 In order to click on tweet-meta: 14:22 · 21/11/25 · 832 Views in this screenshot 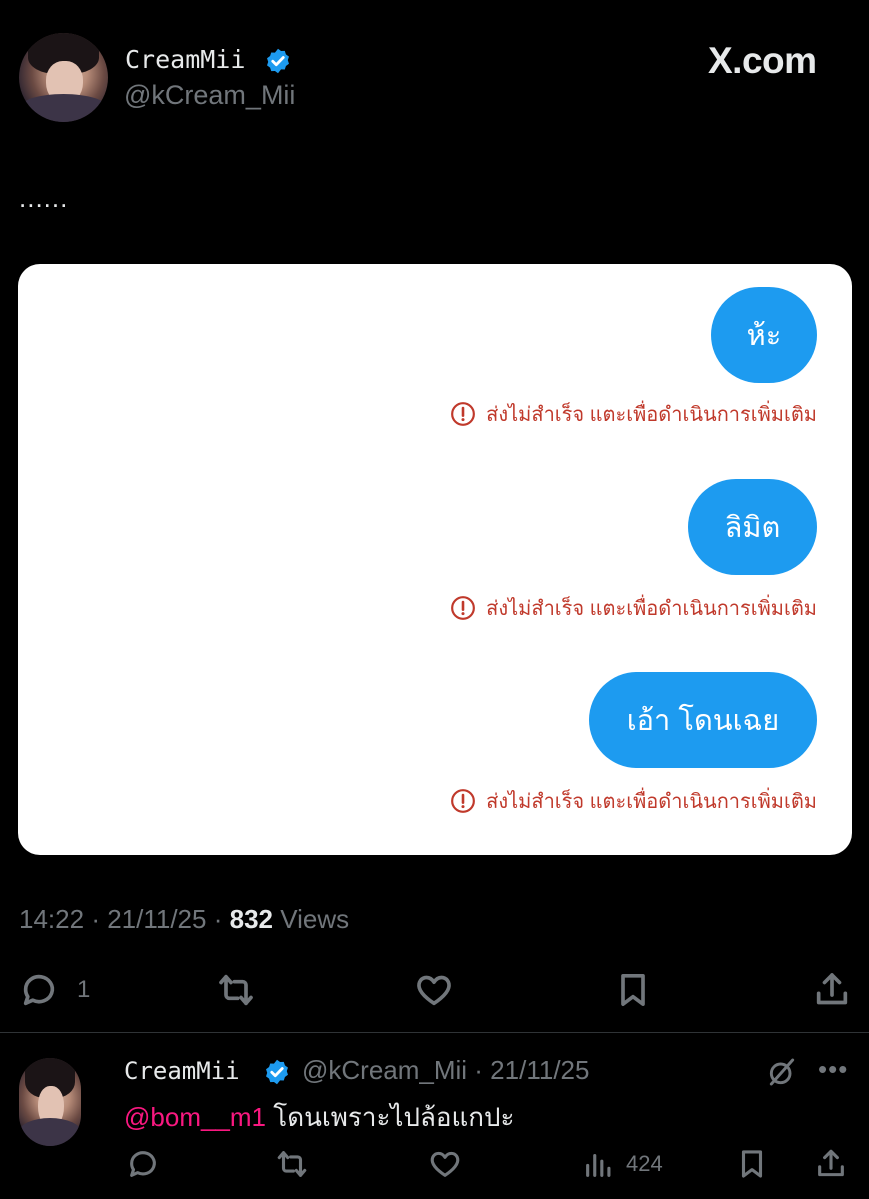, I will do `click(184, 919)`.